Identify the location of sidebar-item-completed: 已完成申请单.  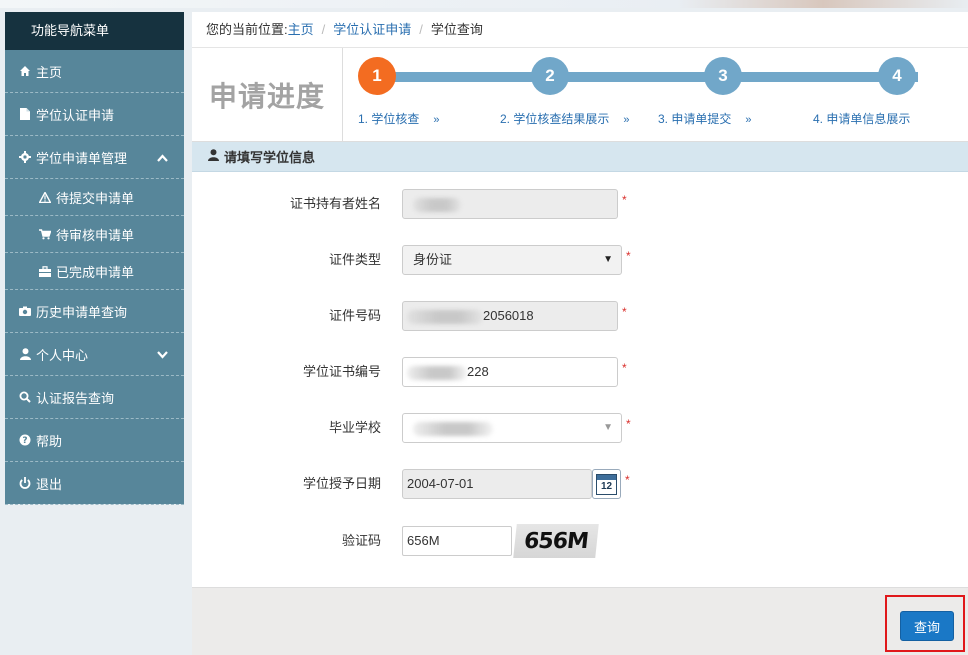
(94, 271).